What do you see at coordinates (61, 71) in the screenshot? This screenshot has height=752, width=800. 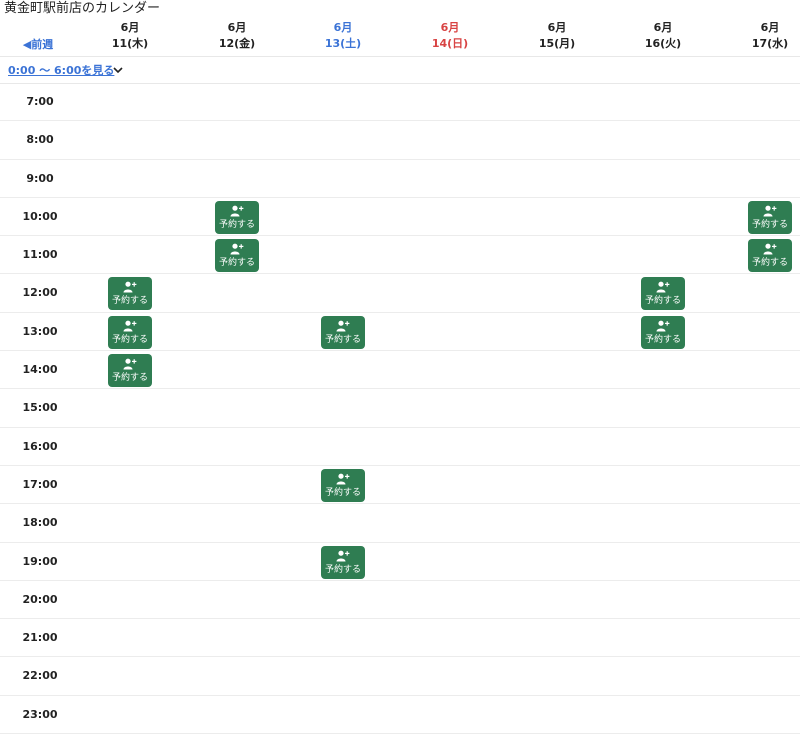 I see `show-early-hours-link: 0:00 〜 6:00を見る` at bounding box center [61, 71].